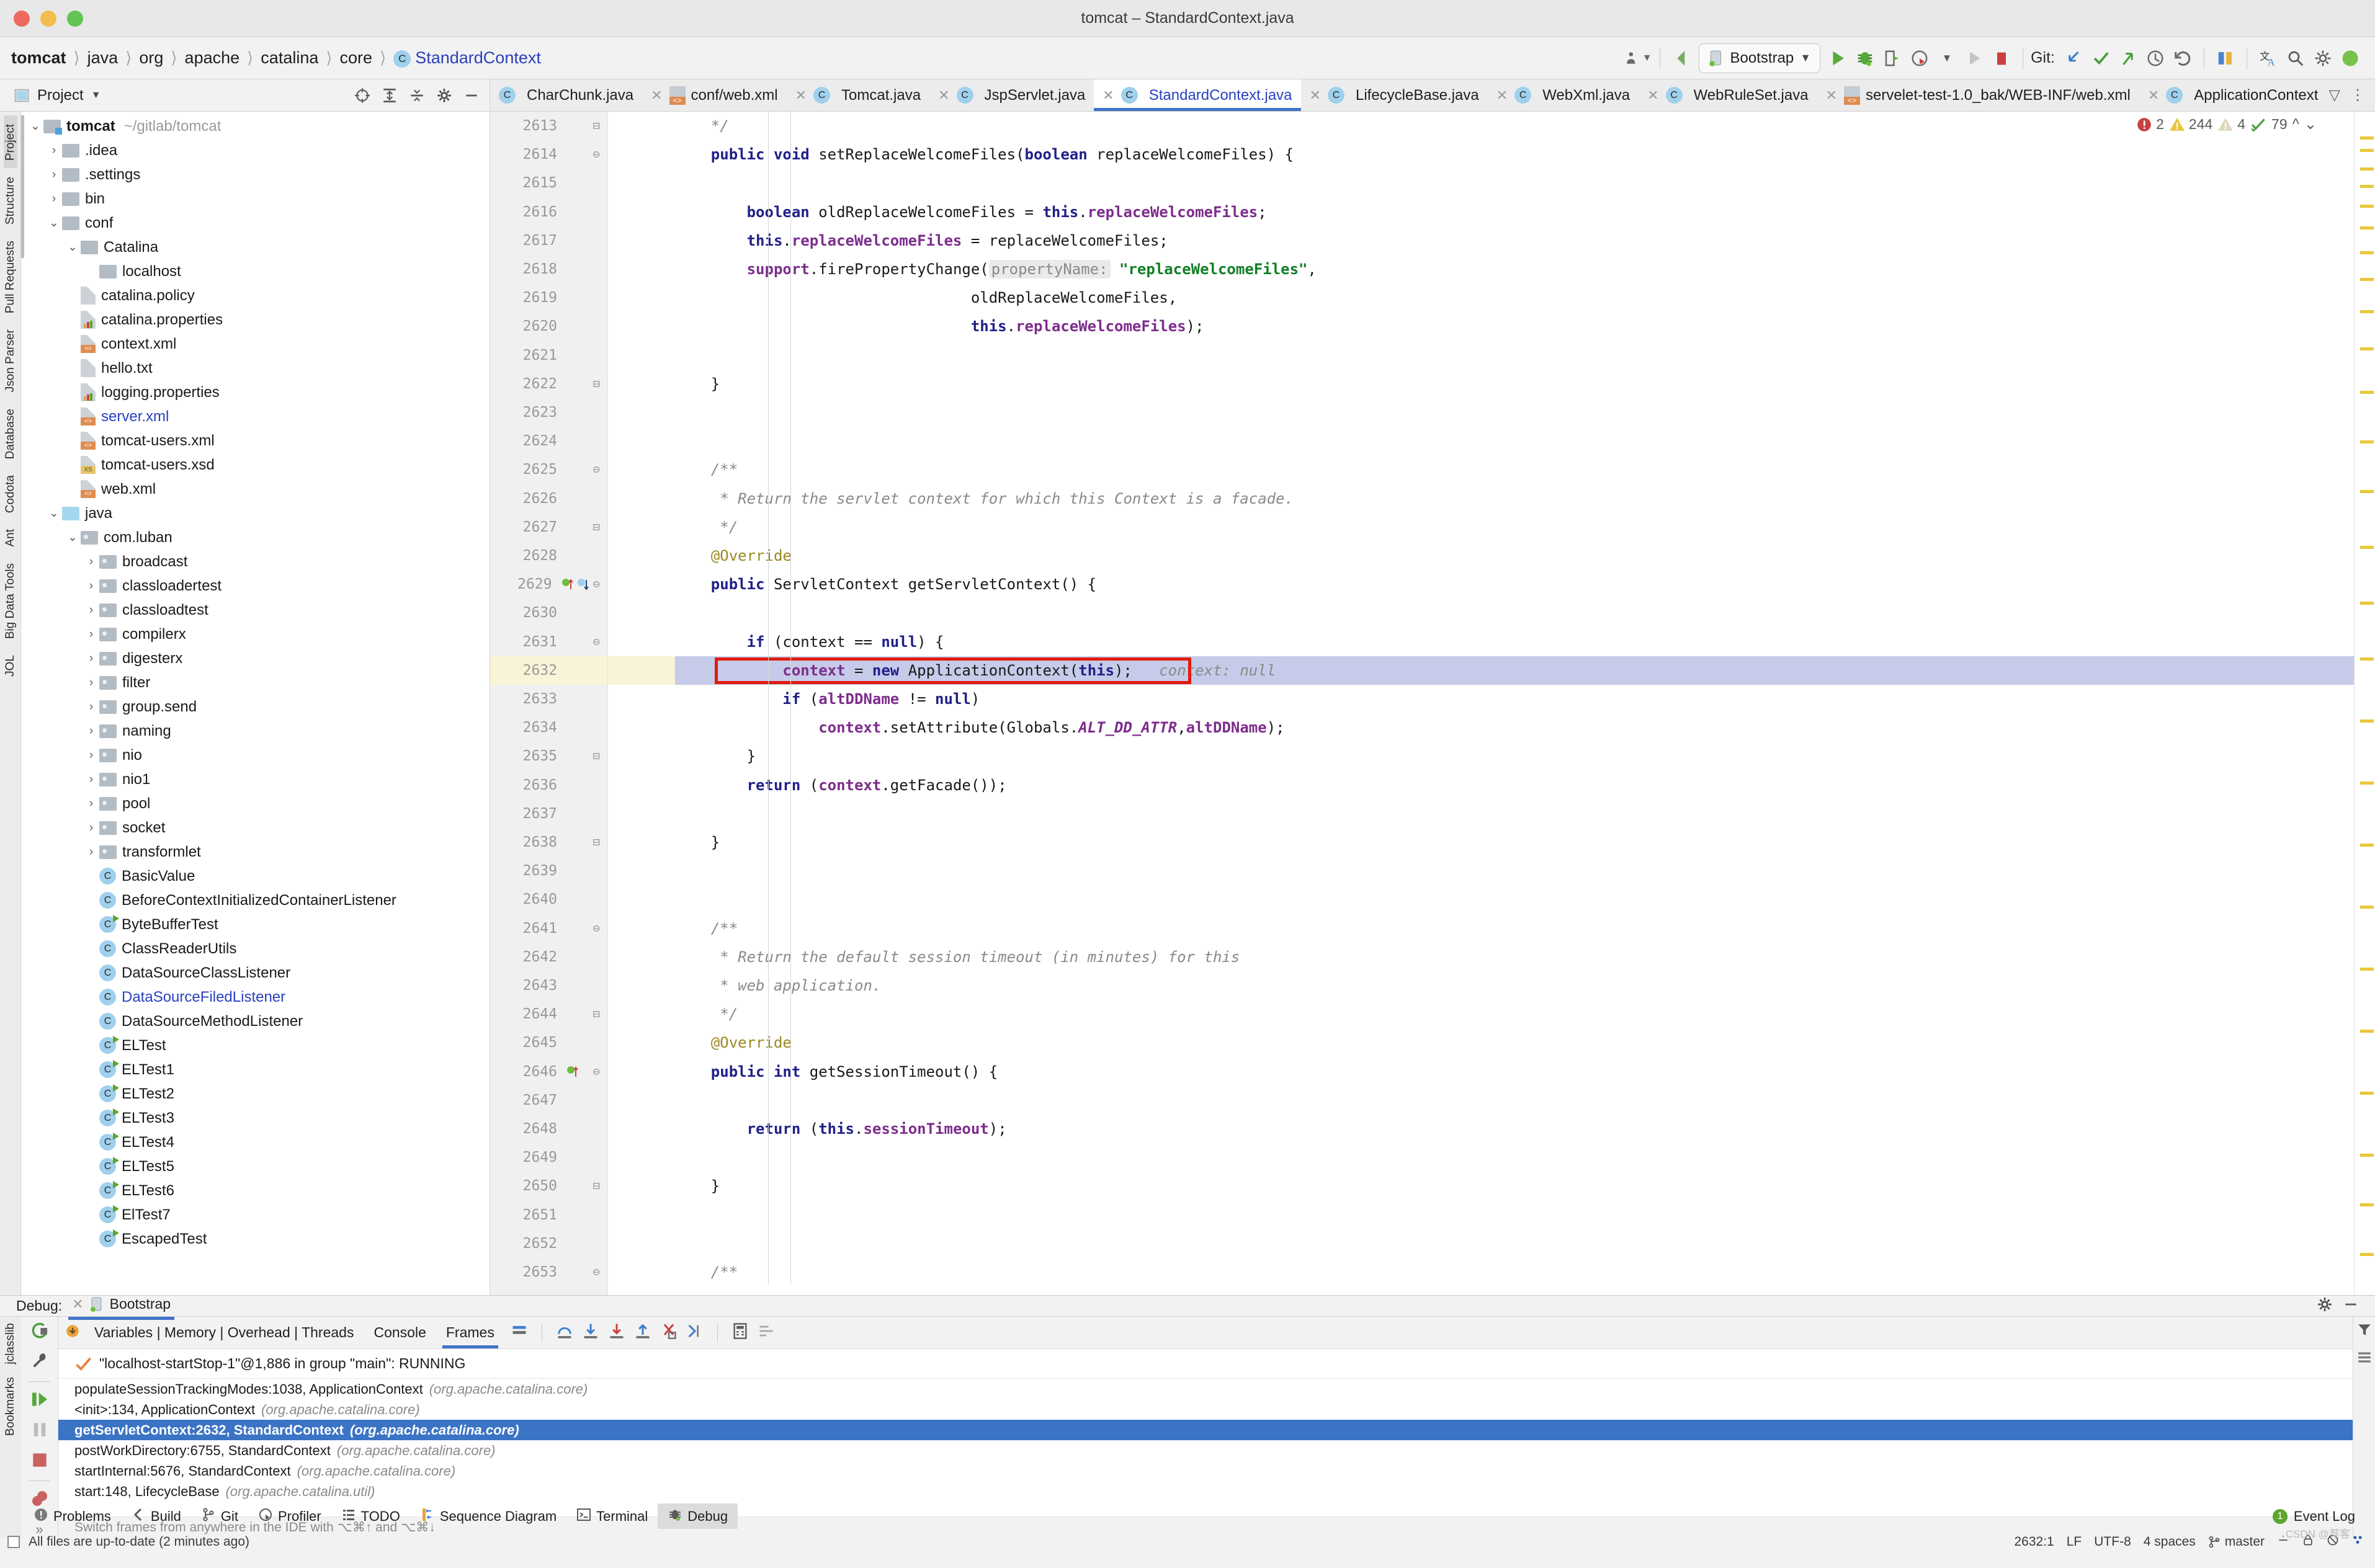 The width and height of the screenshot is (2375, 1568). I want to click on line-separator: LF, so click(2074, 1542).